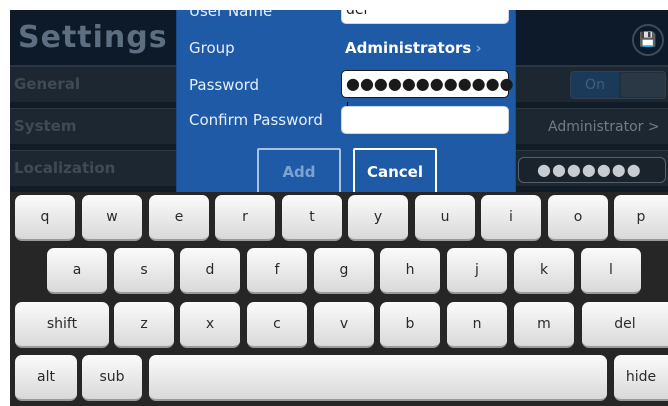  I want to click on key-u: u, so click(445, 218).